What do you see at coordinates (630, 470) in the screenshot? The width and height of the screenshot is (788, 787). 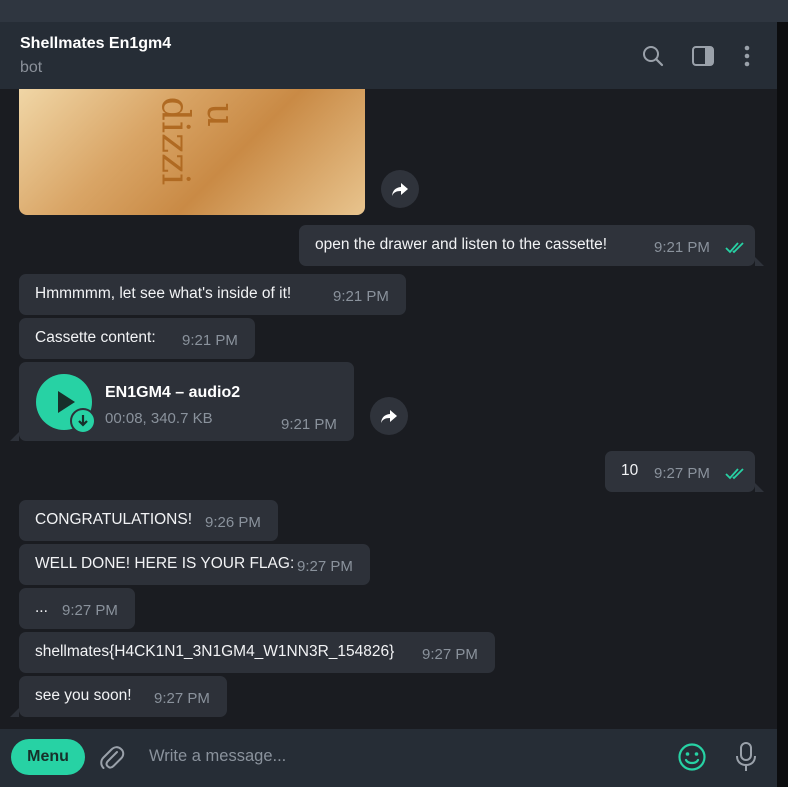 I see `message-text: 10` at bounding box center [630, 470].